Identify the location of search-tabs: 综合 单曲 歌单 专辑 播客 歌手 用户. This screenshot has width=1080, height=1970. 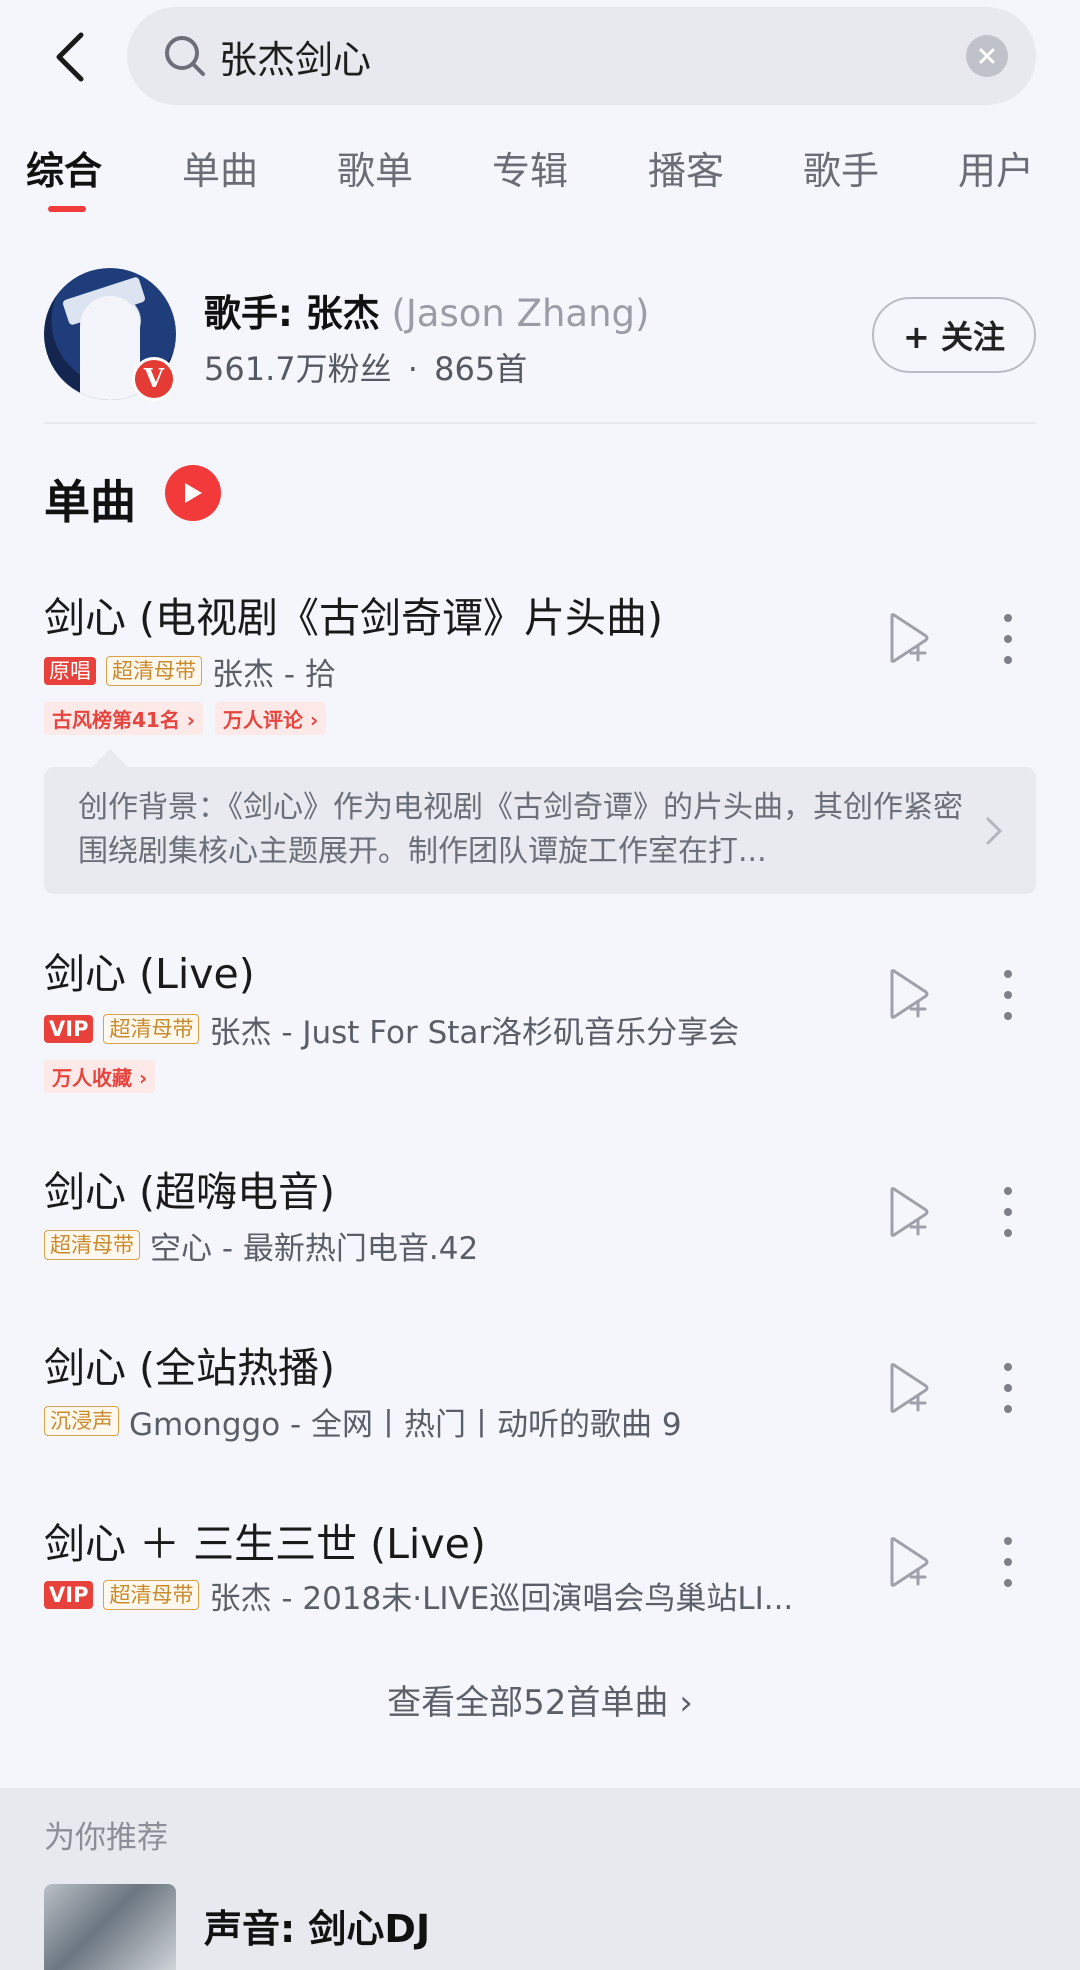
(540, 180).